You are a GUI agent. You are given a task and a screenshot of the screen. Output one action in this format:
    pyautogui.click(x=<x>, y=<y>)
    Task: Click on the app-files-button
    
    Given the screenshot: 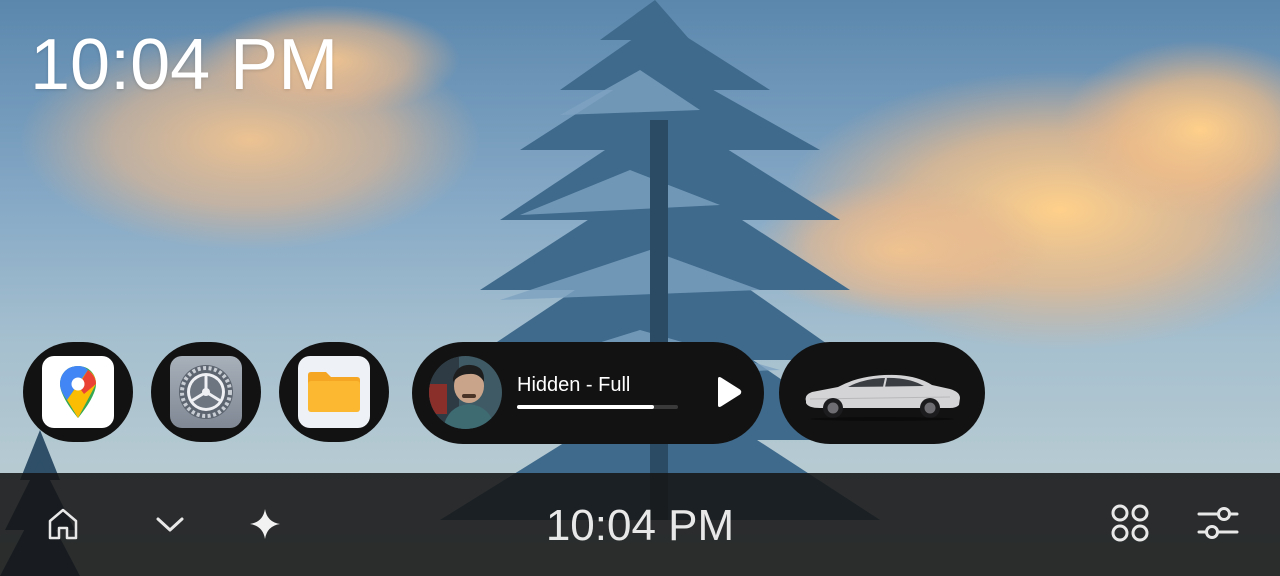 What is the action you would take?
    pyautogui.click(x=334, y=392)
    